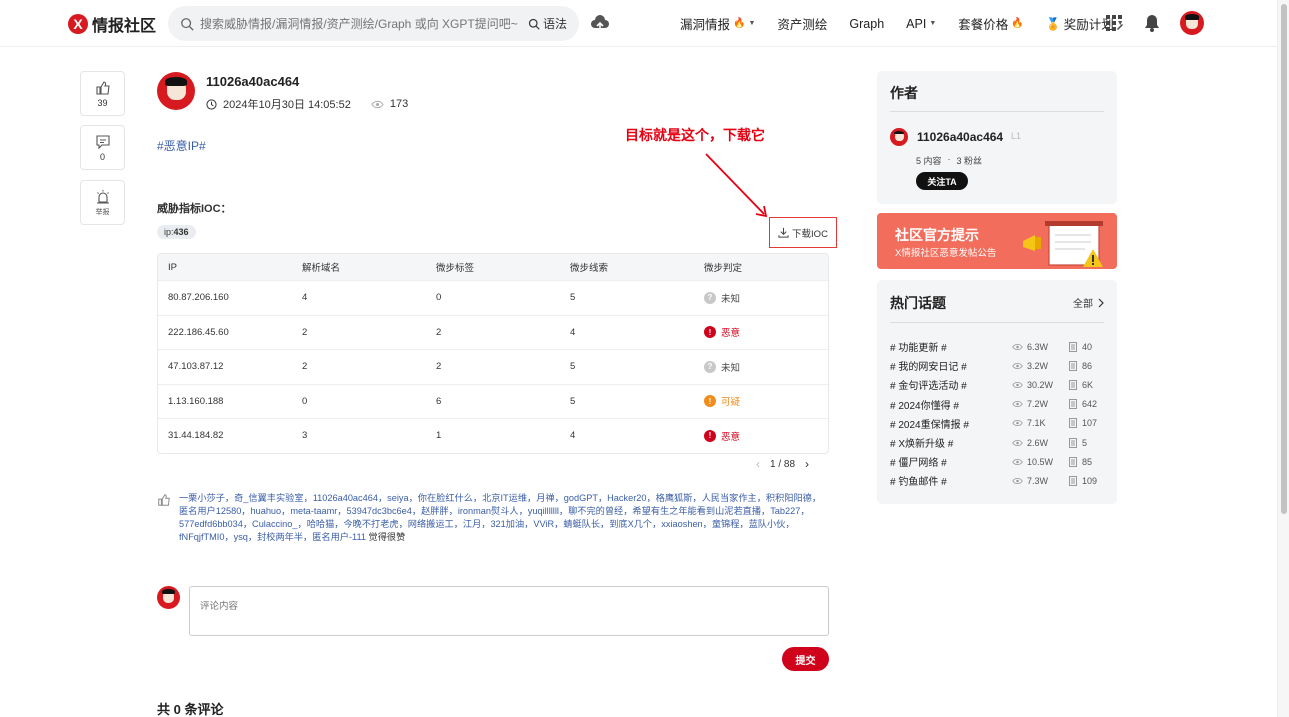  I want to click on author-name: 11026a40ac464, so click(960, 137).